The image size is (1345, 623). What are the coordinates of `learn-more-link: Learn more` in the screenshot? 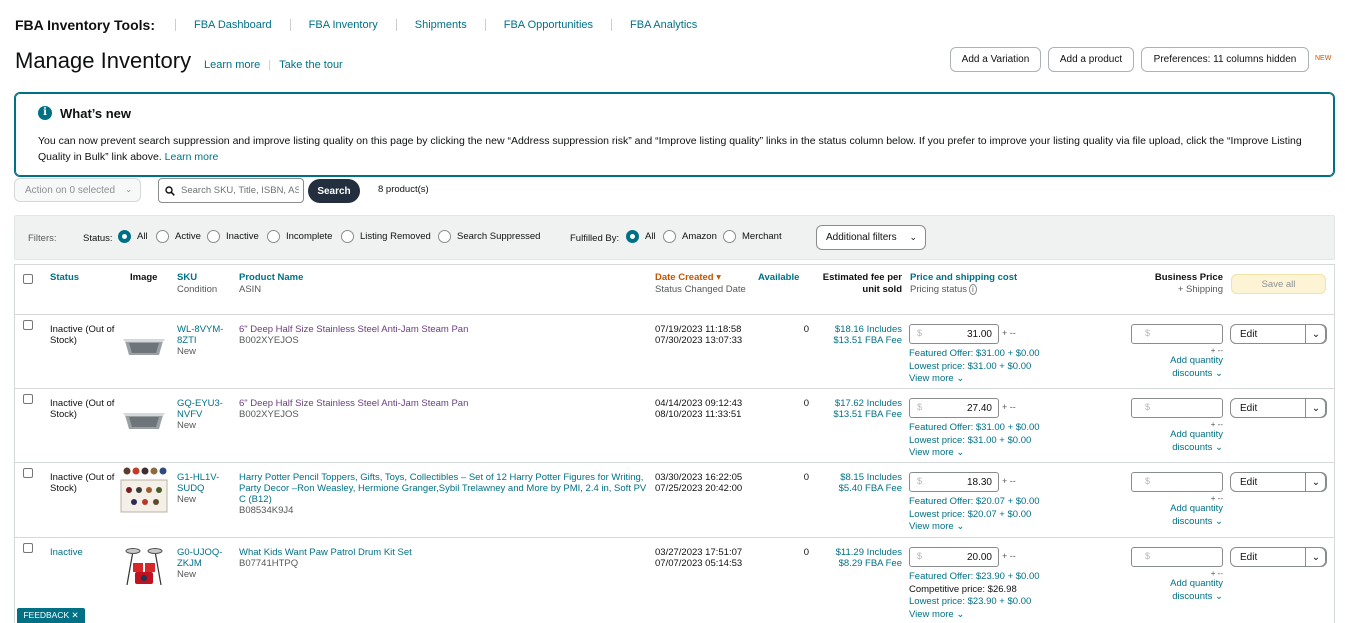 It's located at (232, 65).